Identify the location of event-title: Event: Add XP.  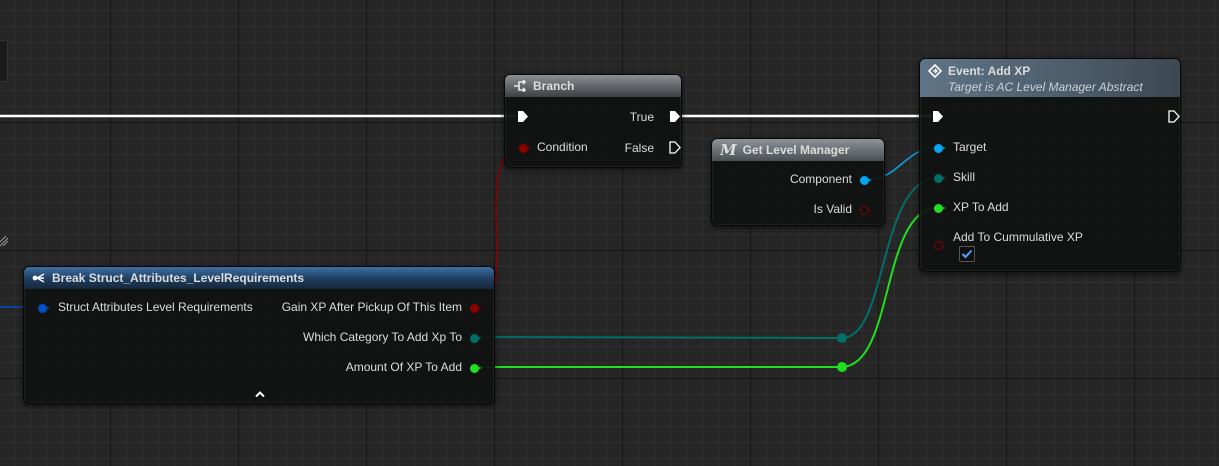
(989, 71).